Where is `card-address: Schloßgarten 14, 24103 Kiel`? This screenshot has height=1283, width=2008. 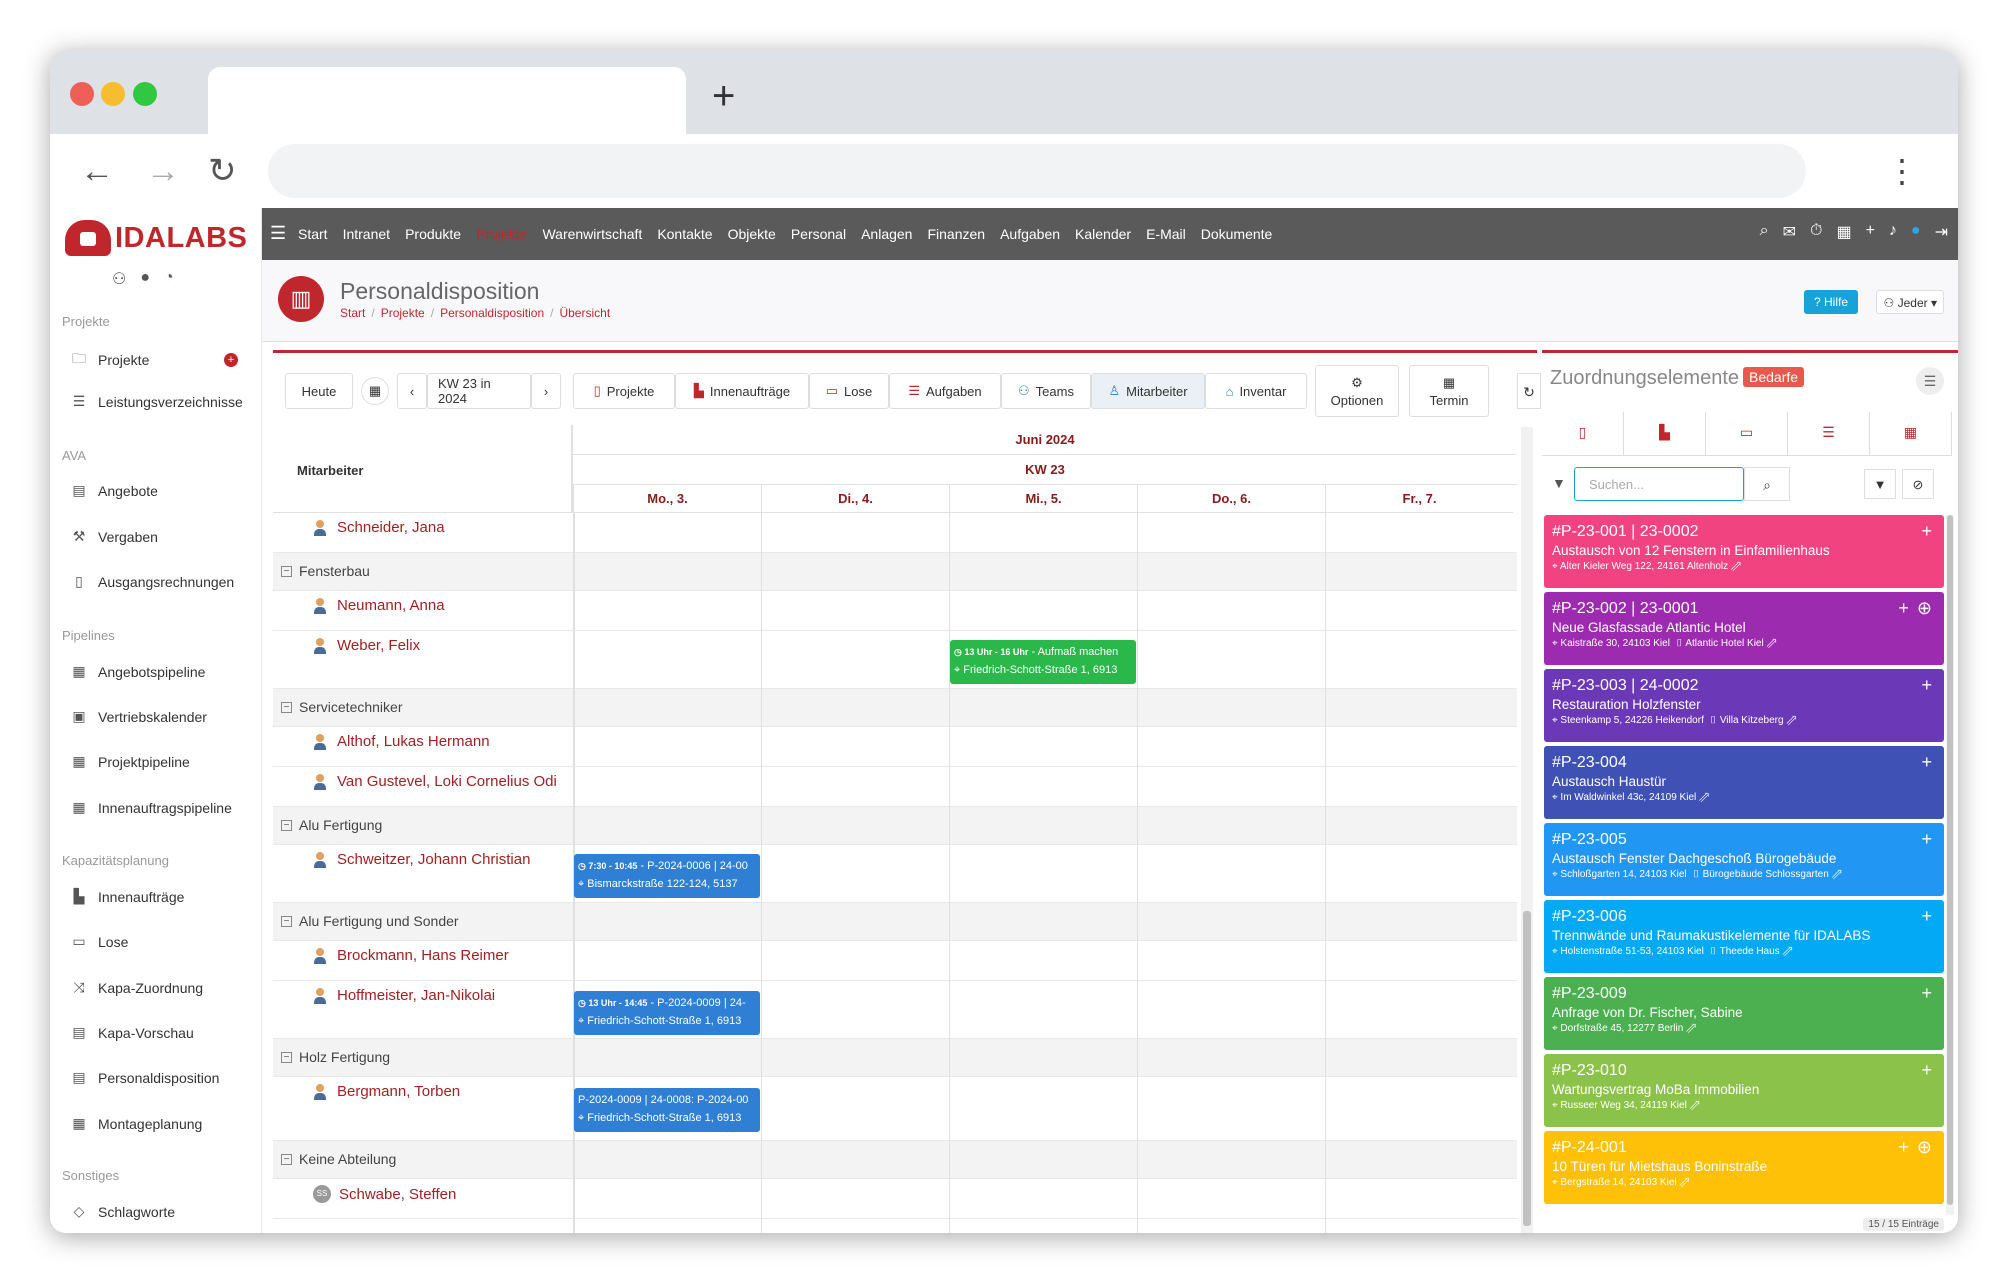 card-address: Schloßgarten 14, 24103 Kiel is located at coordinates (1623, 874).